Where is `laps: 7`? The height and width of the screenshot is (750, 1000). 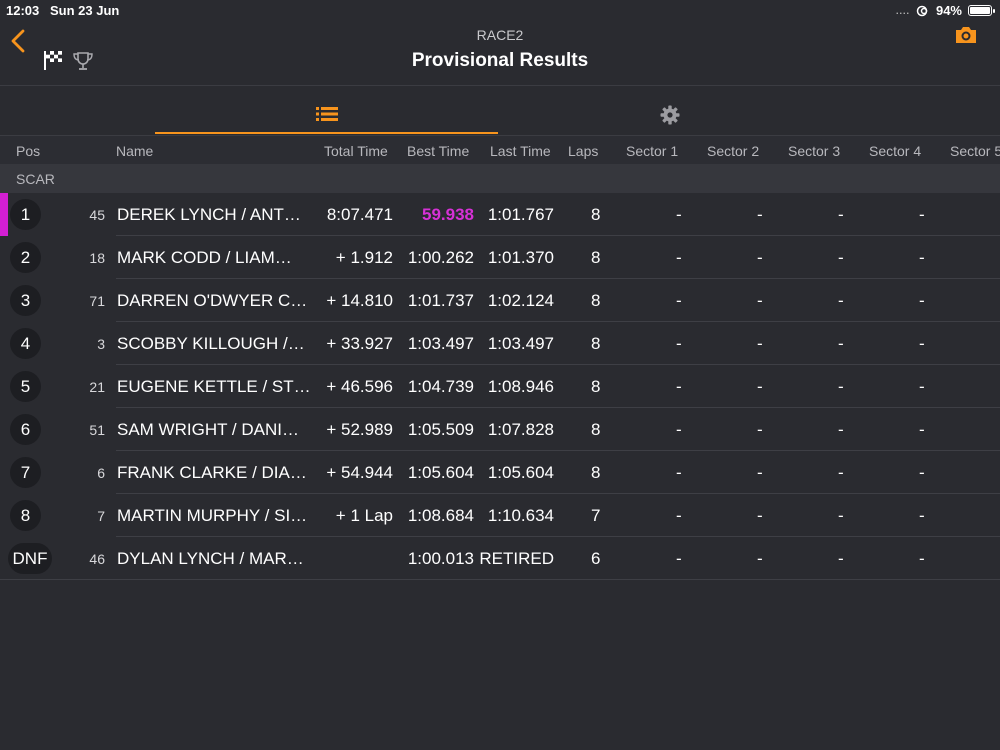
laps: 7 is located at coordinates (596, 515).